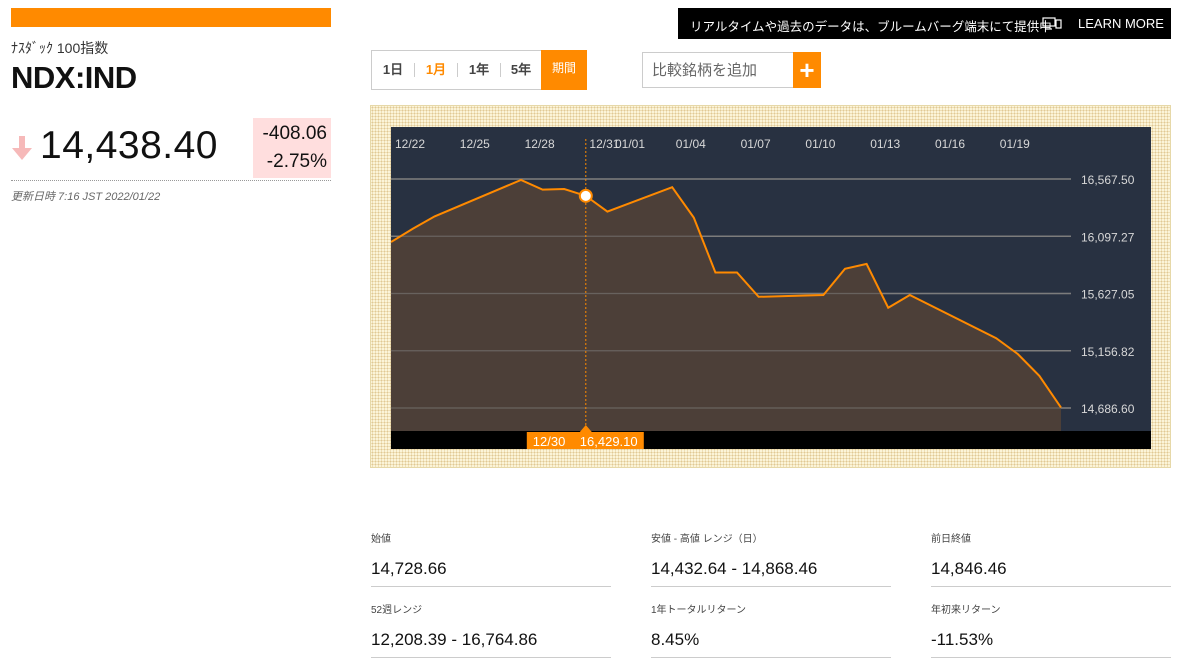  Describe the element at coordinates (885, 144) in the screenshot. I see `x-tick-label: 01/13` at that location.